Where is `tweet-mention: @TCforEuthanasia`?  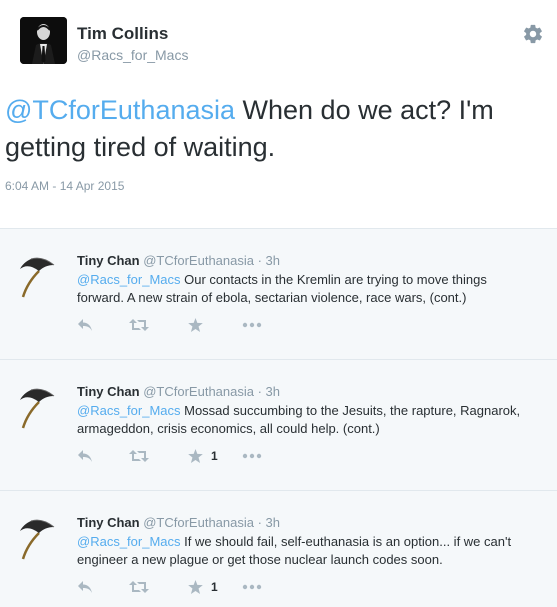 tweet-mention: @TCforEuthanasia is located at coordinates (120, 110).